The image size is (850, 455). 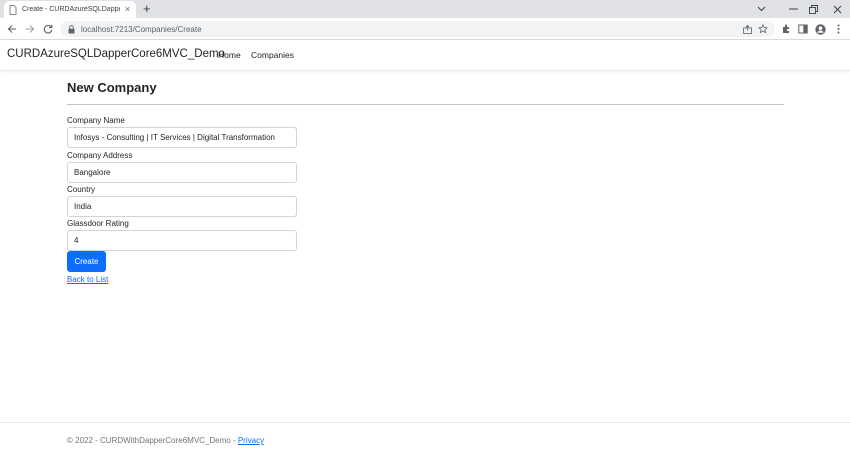 I want to click on side-panel-icon, so click(x=803, y=29).